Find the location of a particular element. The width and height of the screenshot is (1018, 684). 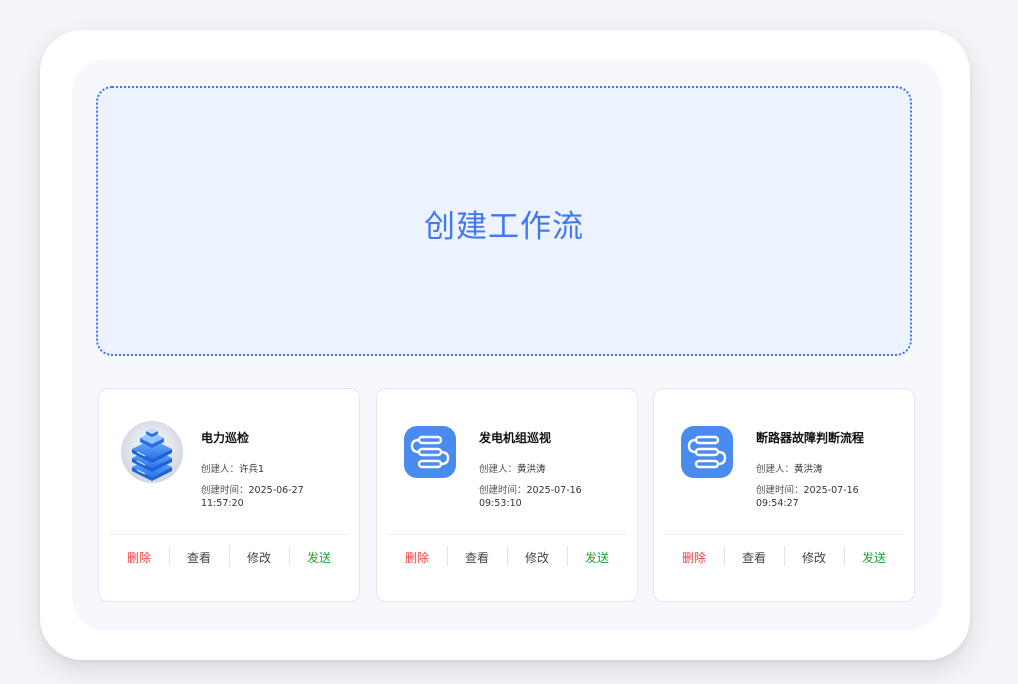

server-stack-icon is located at coordinates (152, 452).